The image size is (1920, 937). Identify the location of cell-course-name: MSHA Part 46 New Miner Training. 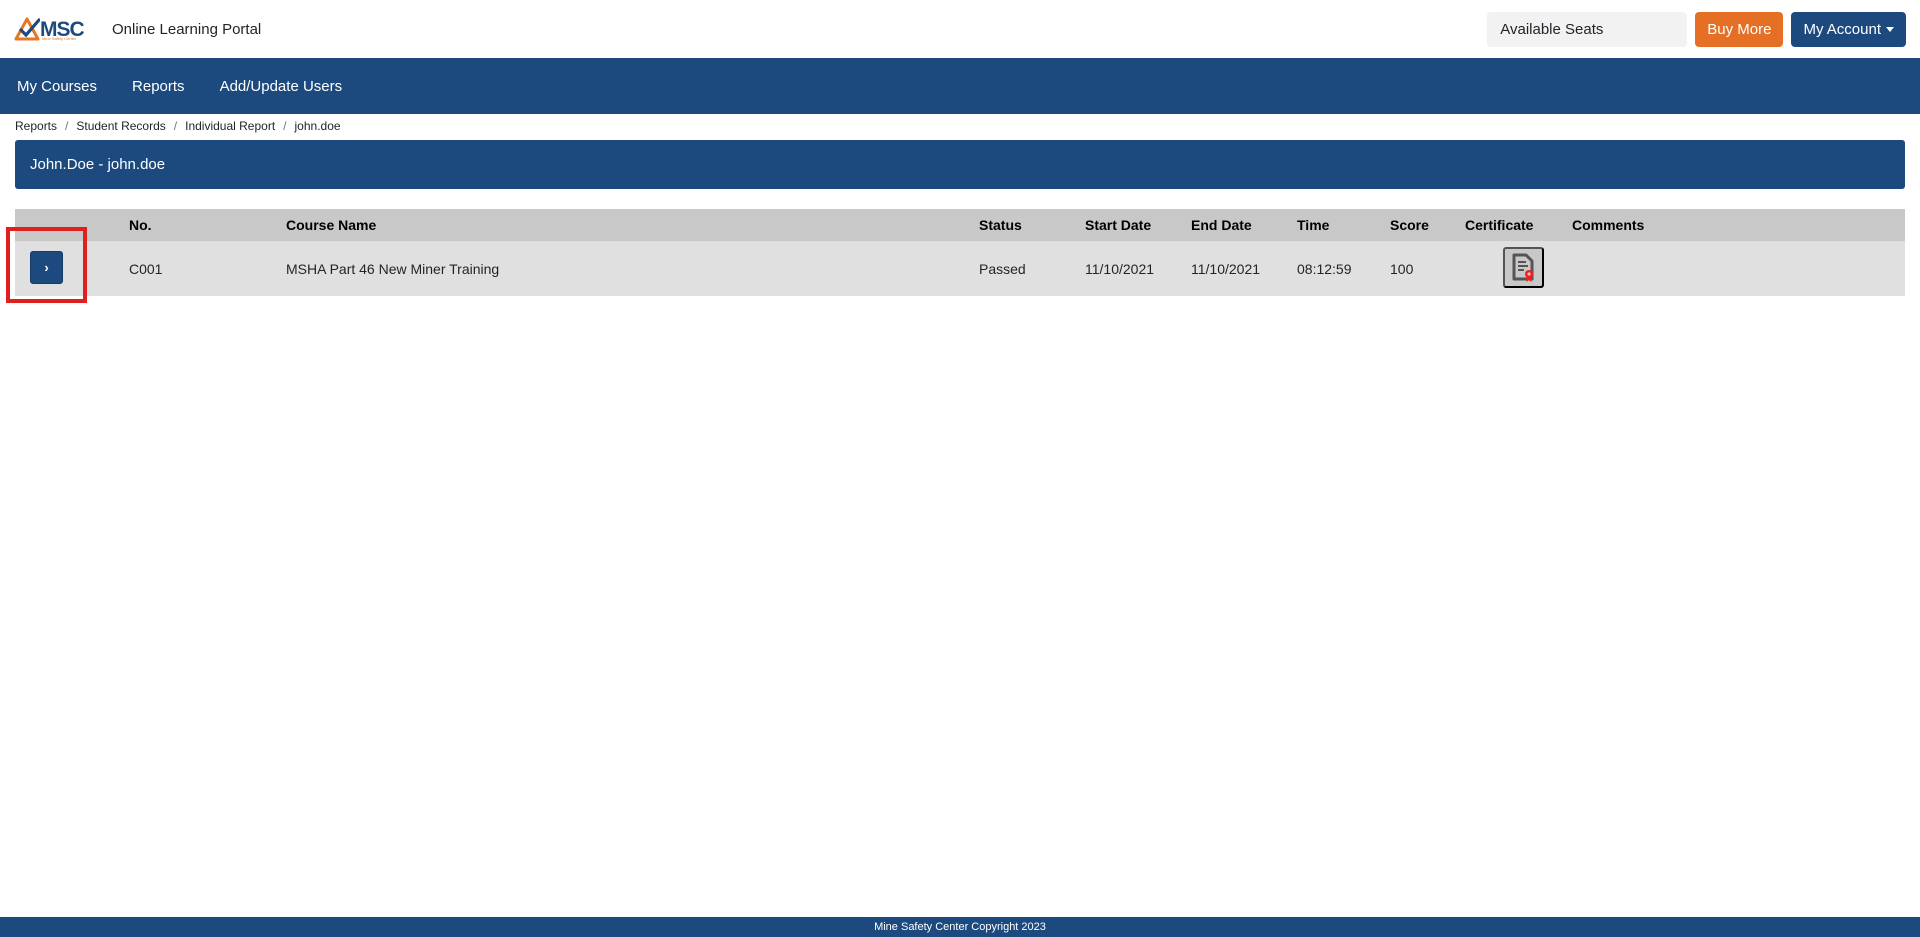
(393, 268).